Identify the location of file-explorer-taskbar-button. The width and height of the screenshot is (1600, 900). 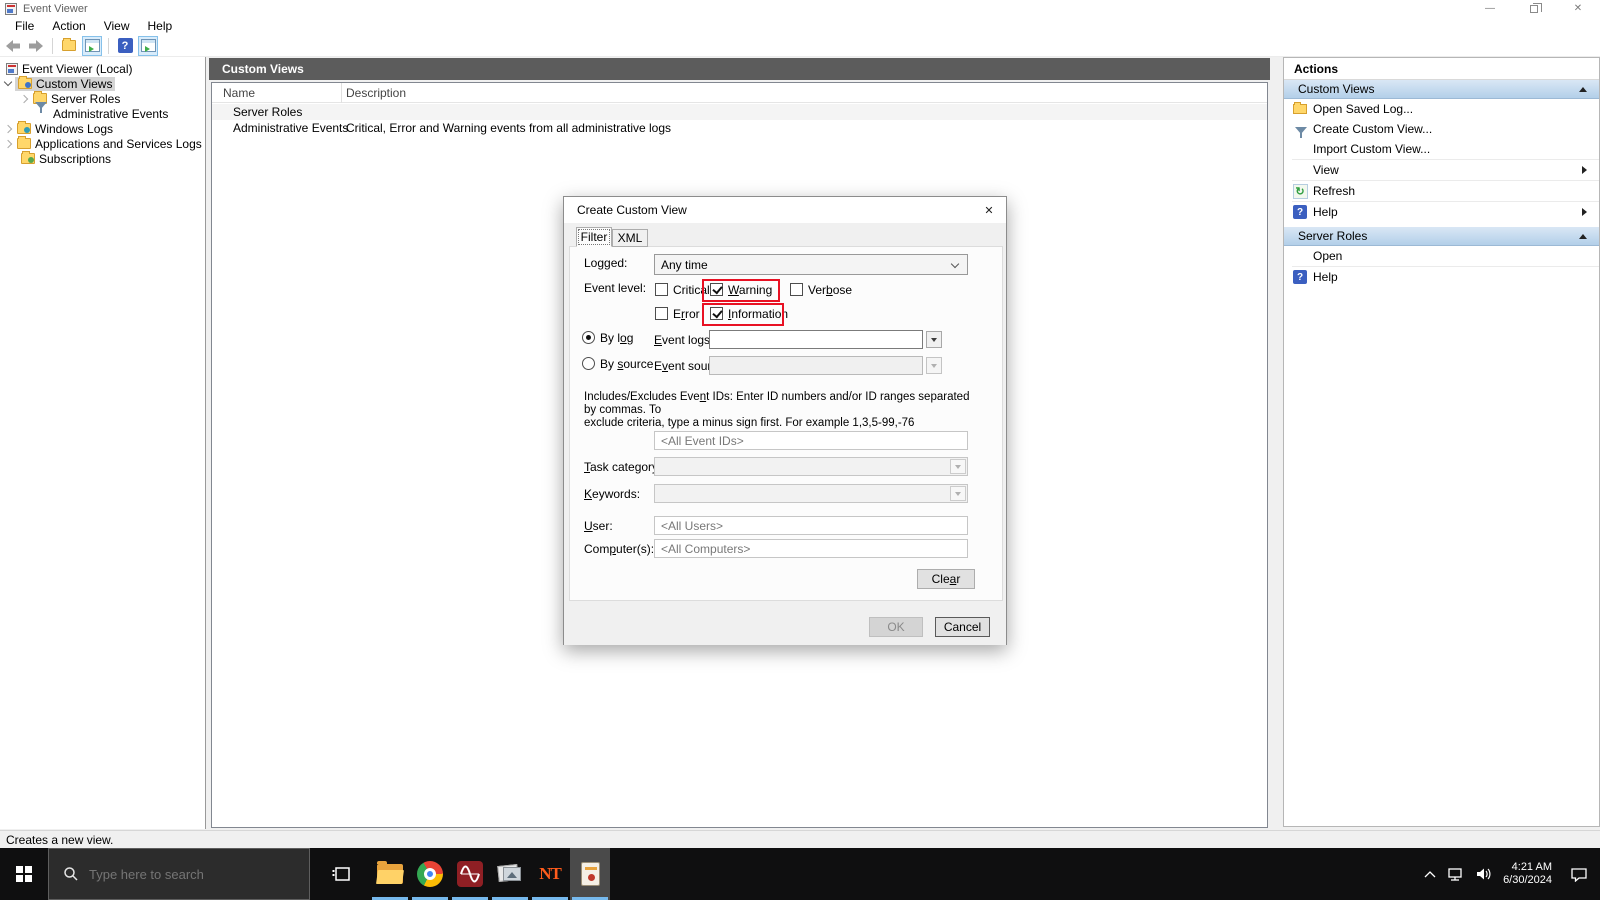
(390, 874).